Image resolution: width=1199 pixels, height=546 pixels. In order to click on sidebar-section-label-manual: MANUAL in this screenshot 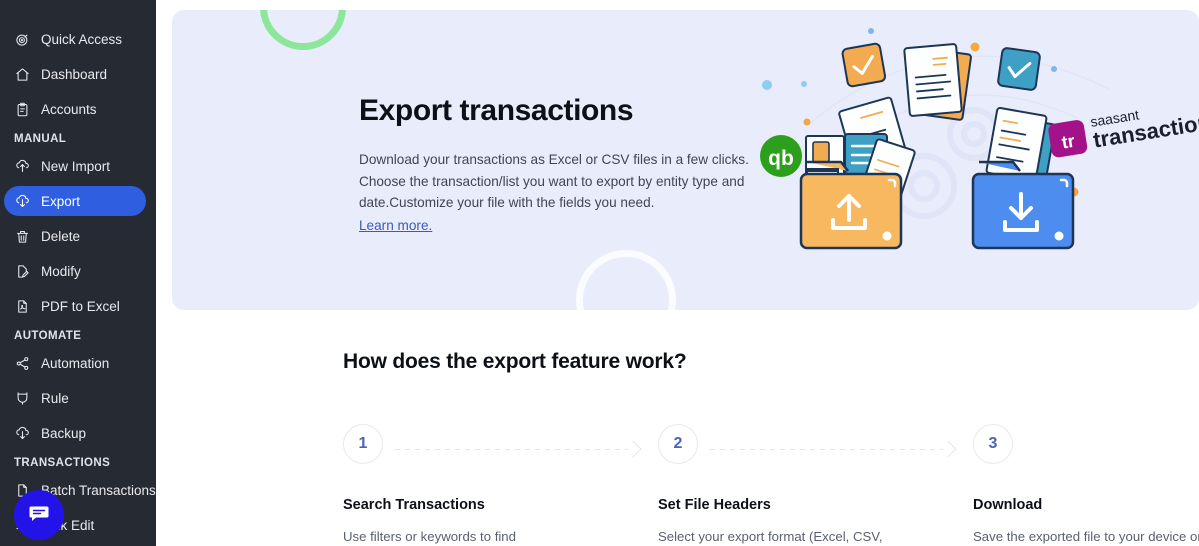, I will do `click(40, 139)`.